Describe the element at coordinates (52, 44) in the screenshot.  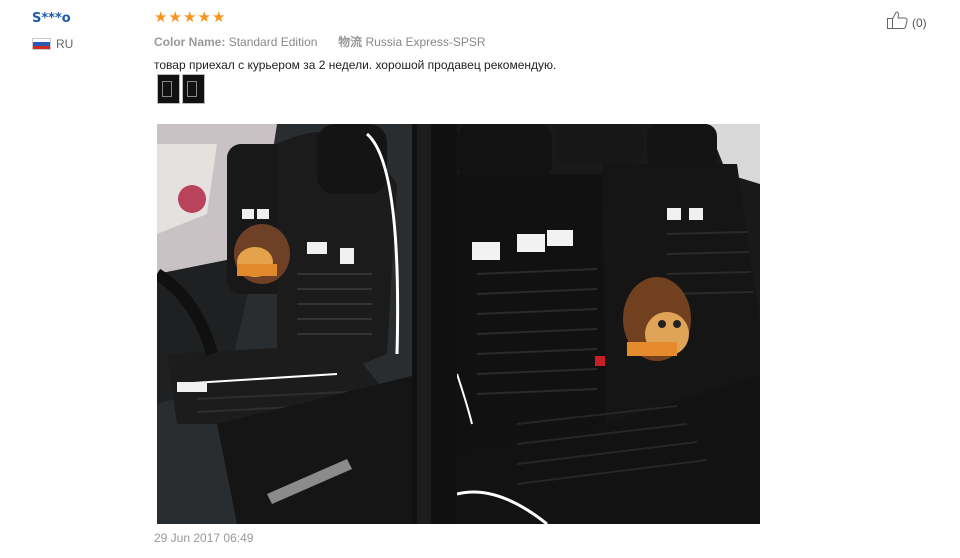
I see `reviewer-country: RU` at that location.